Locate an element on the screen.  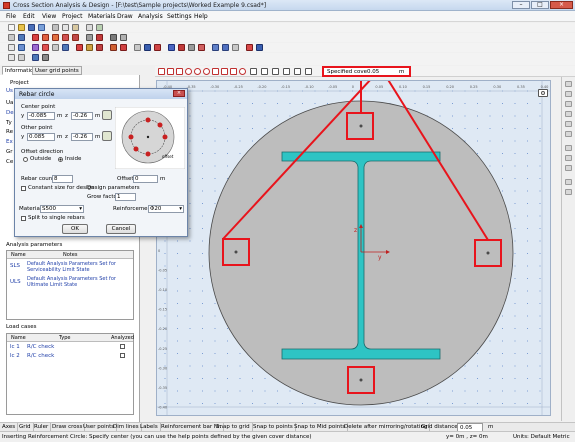
menu-edit: Edit is located at coordinates (29, 16).